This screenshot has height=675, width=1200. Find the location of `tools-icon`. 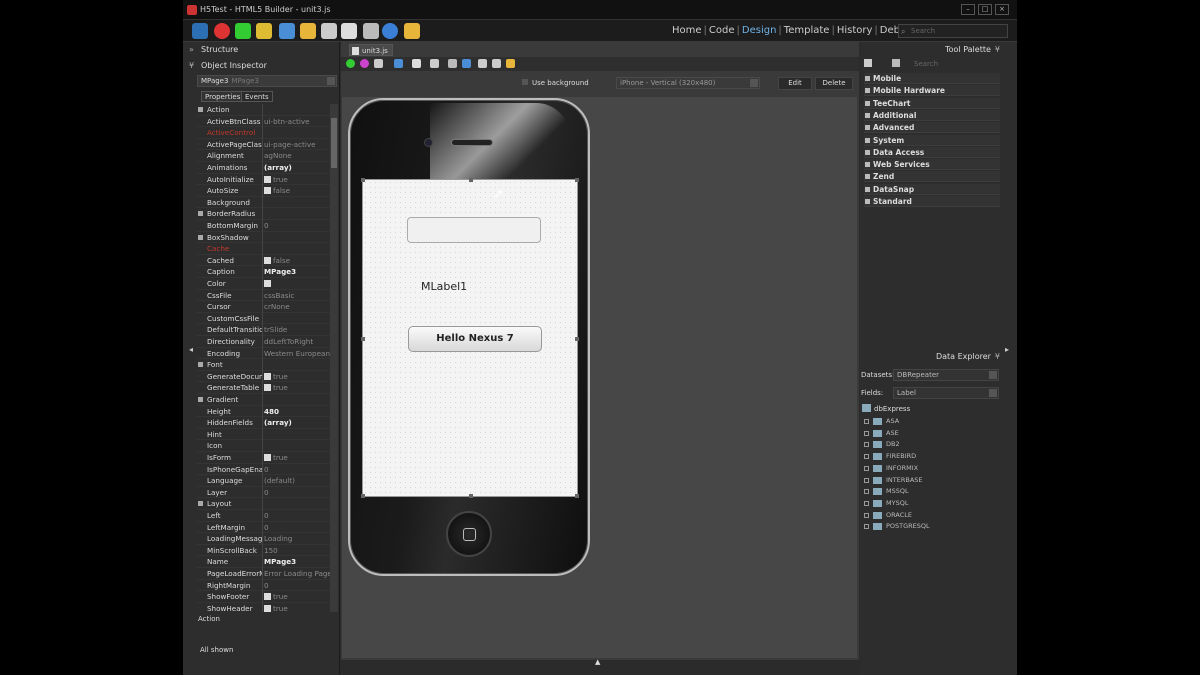

tools-icon is located at coordinates (371, 31).